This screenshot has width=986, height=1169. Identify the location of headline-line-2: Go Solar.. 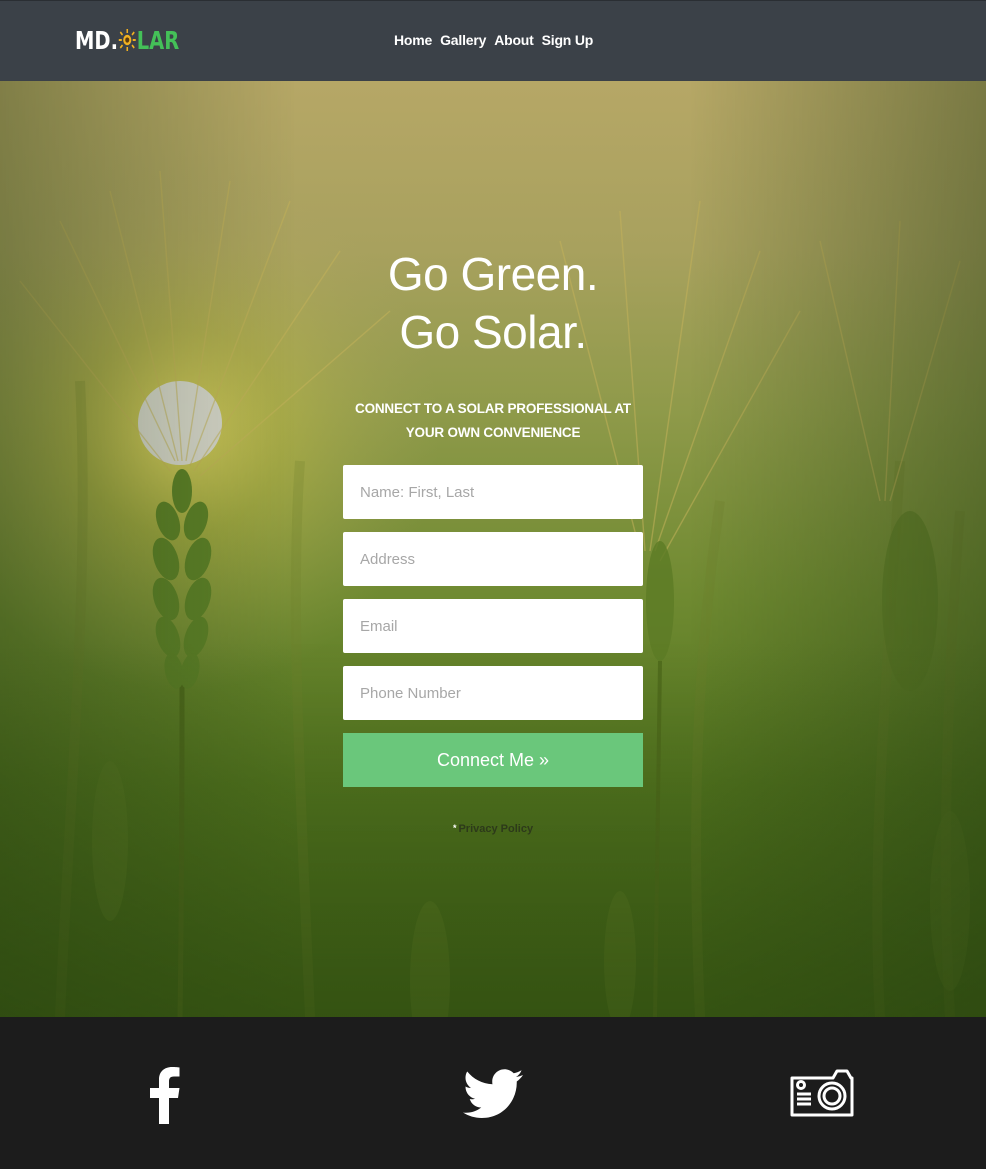
(493, 332).